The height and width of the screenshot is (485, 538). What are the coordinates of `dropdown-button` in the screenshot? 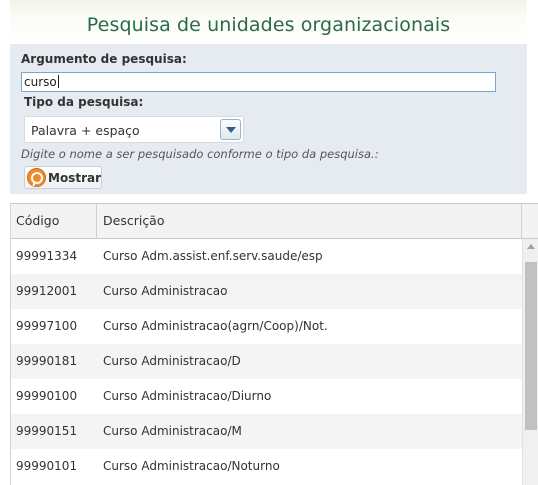 It's located at (230, 129).